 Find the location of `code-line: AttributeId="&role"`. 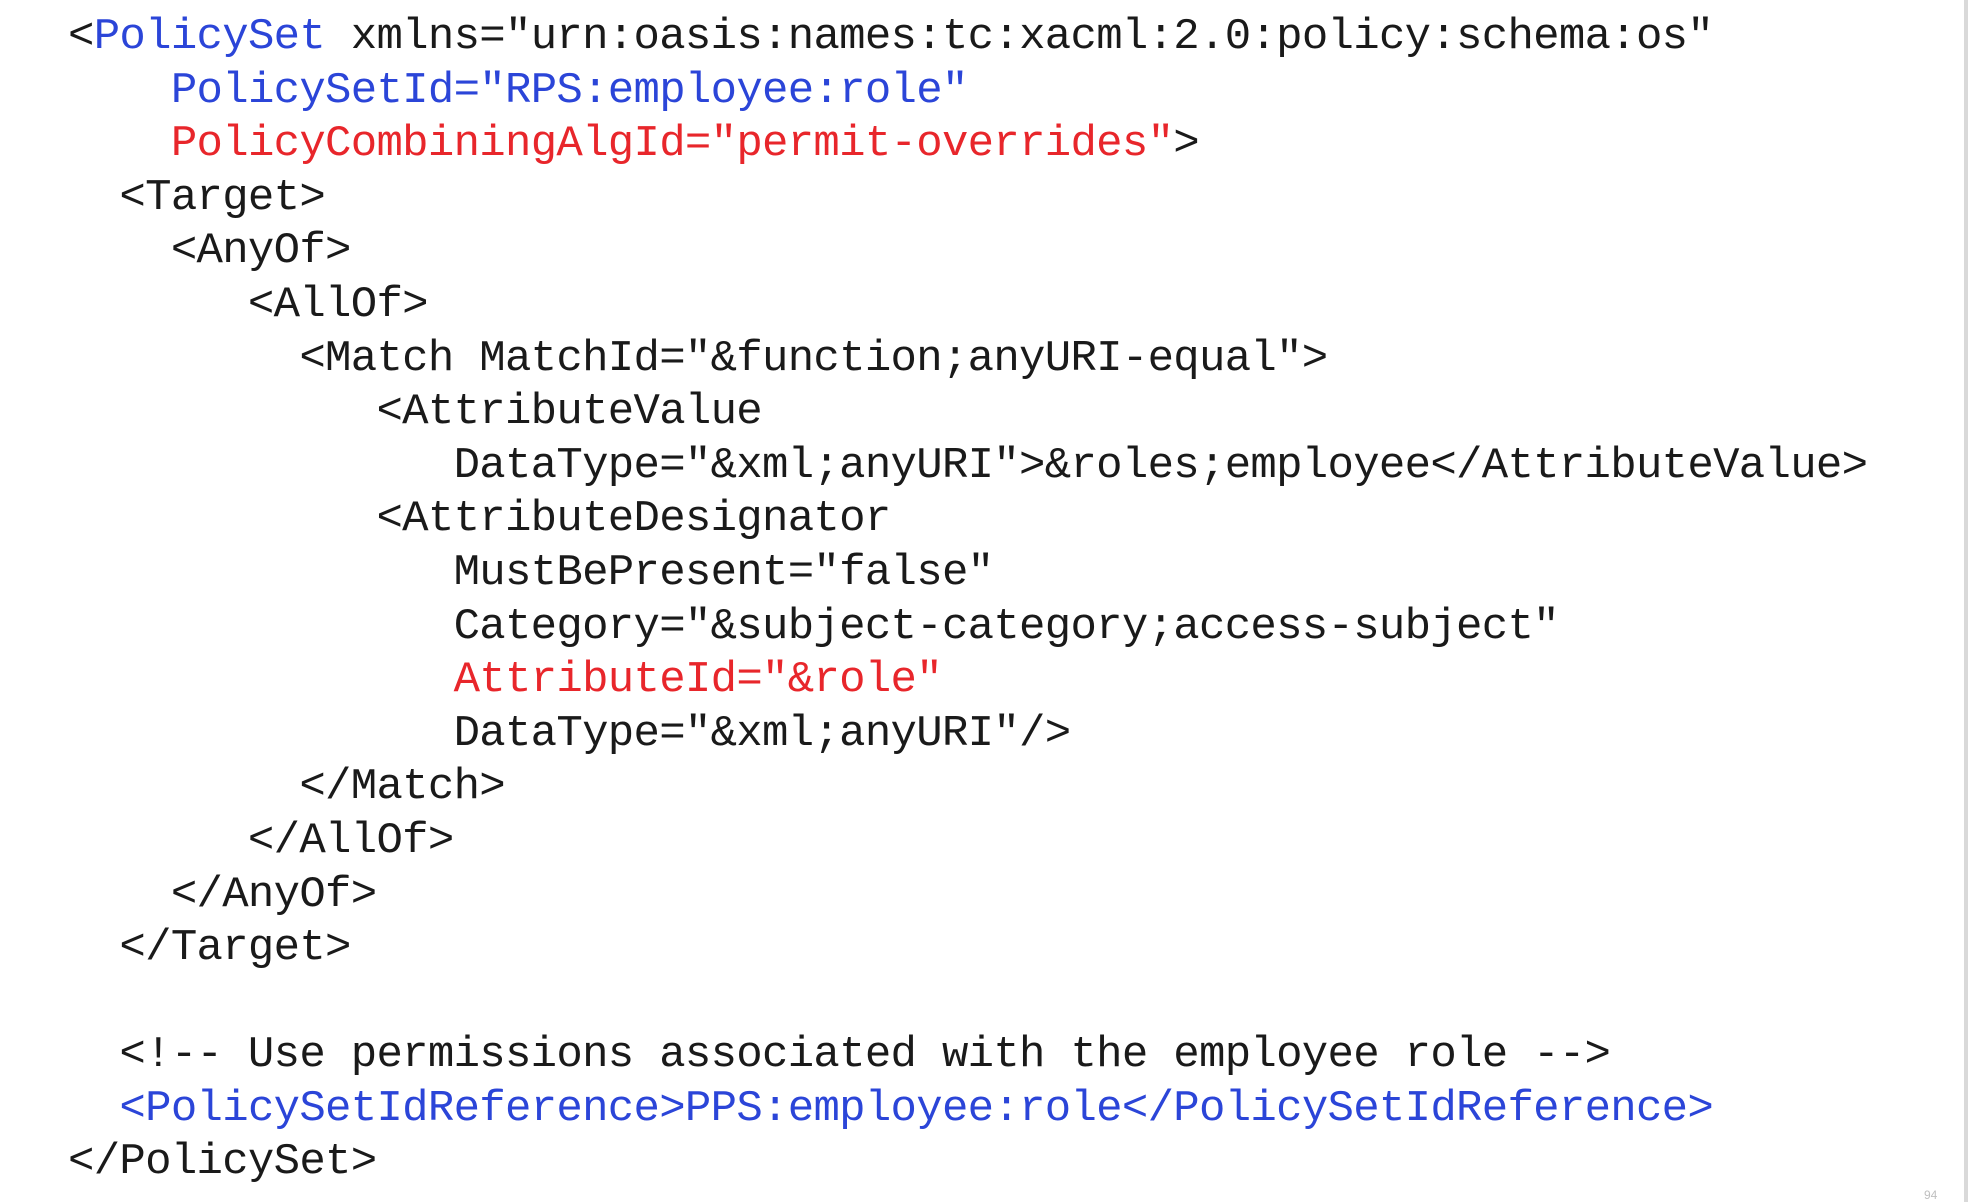

code-line: AttributeId="&role" is located at coordinates (967, 681).